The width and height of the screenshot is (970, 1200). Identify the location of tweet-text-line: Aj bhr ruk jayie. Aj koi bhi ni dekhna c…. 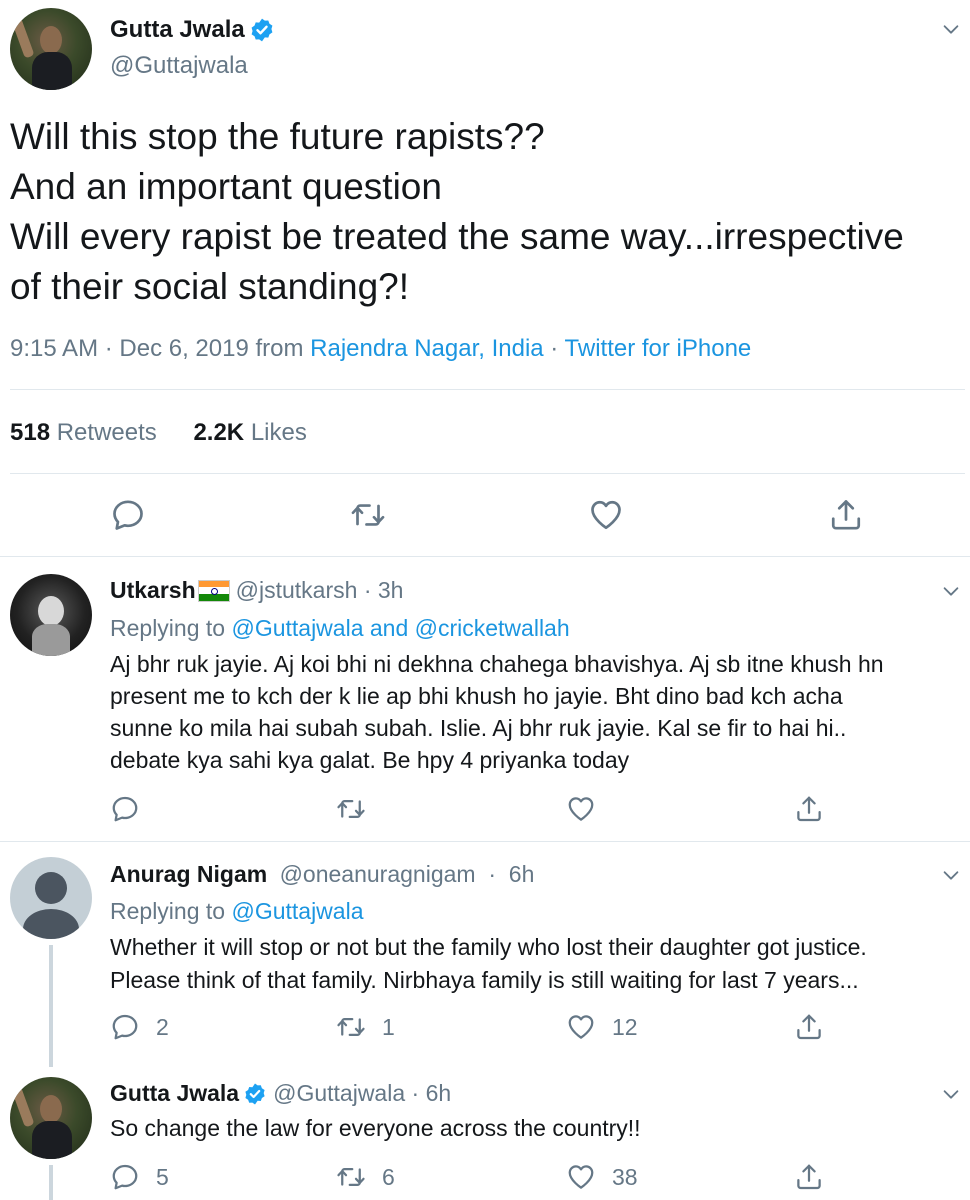
(497, 664).